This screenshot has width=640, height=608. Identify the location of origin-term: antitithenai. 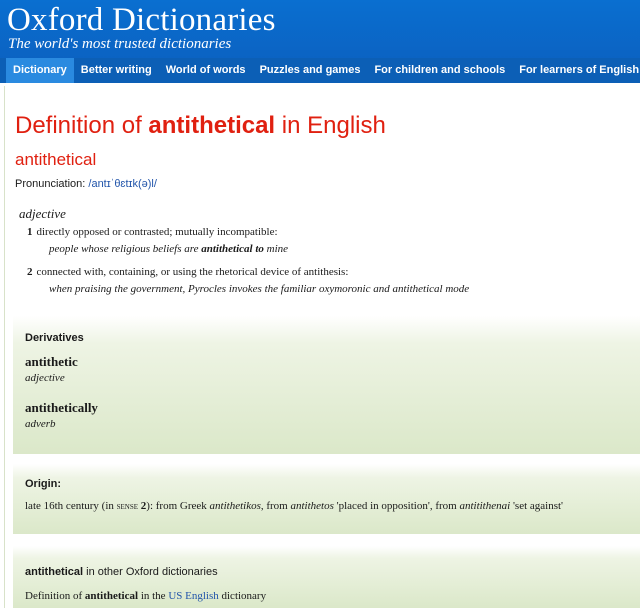
(485, 506).